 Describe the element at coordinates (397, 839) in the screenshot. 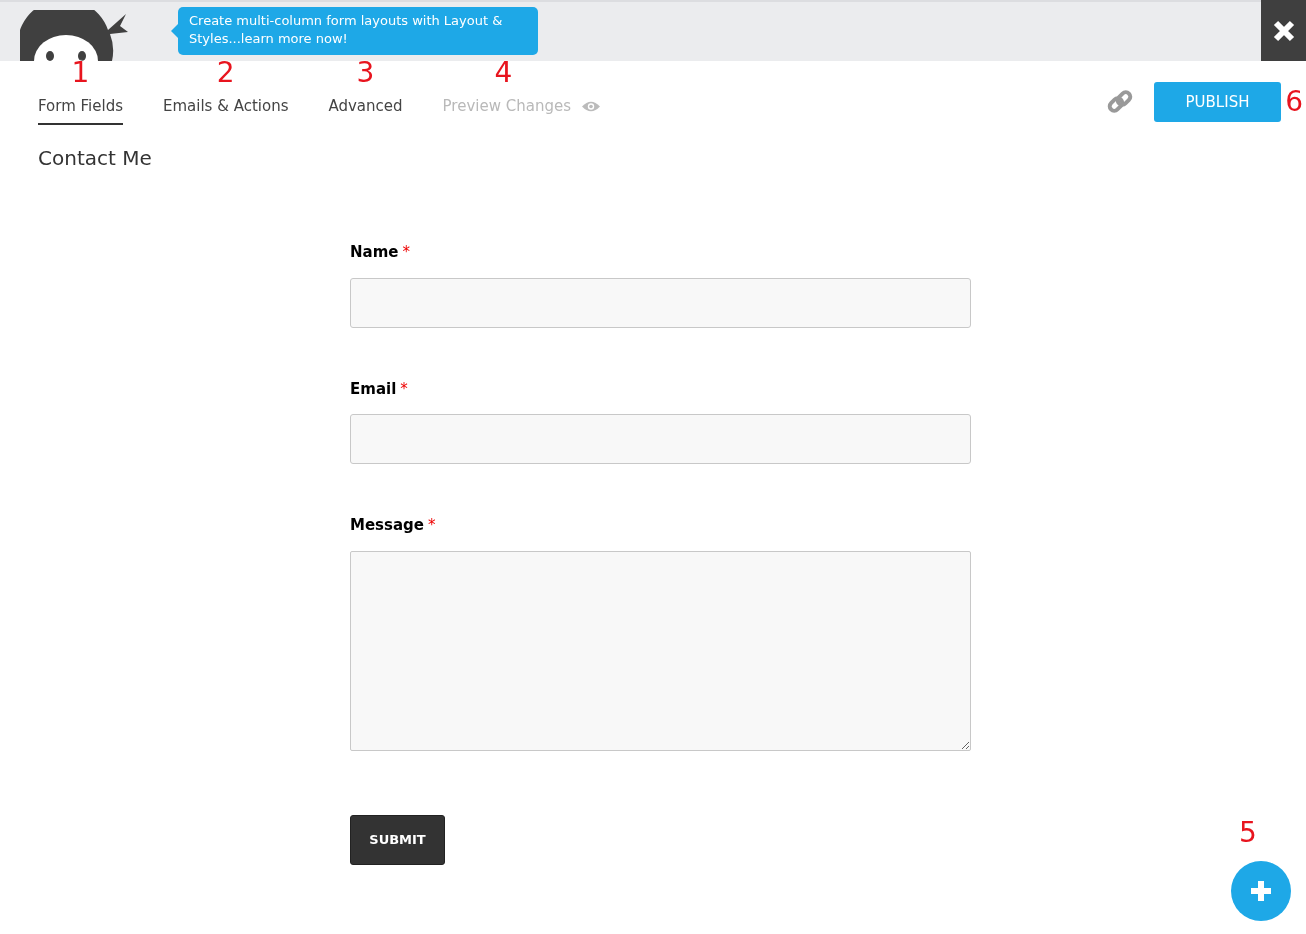

I see `submit-button: SUBMIT` at that location.